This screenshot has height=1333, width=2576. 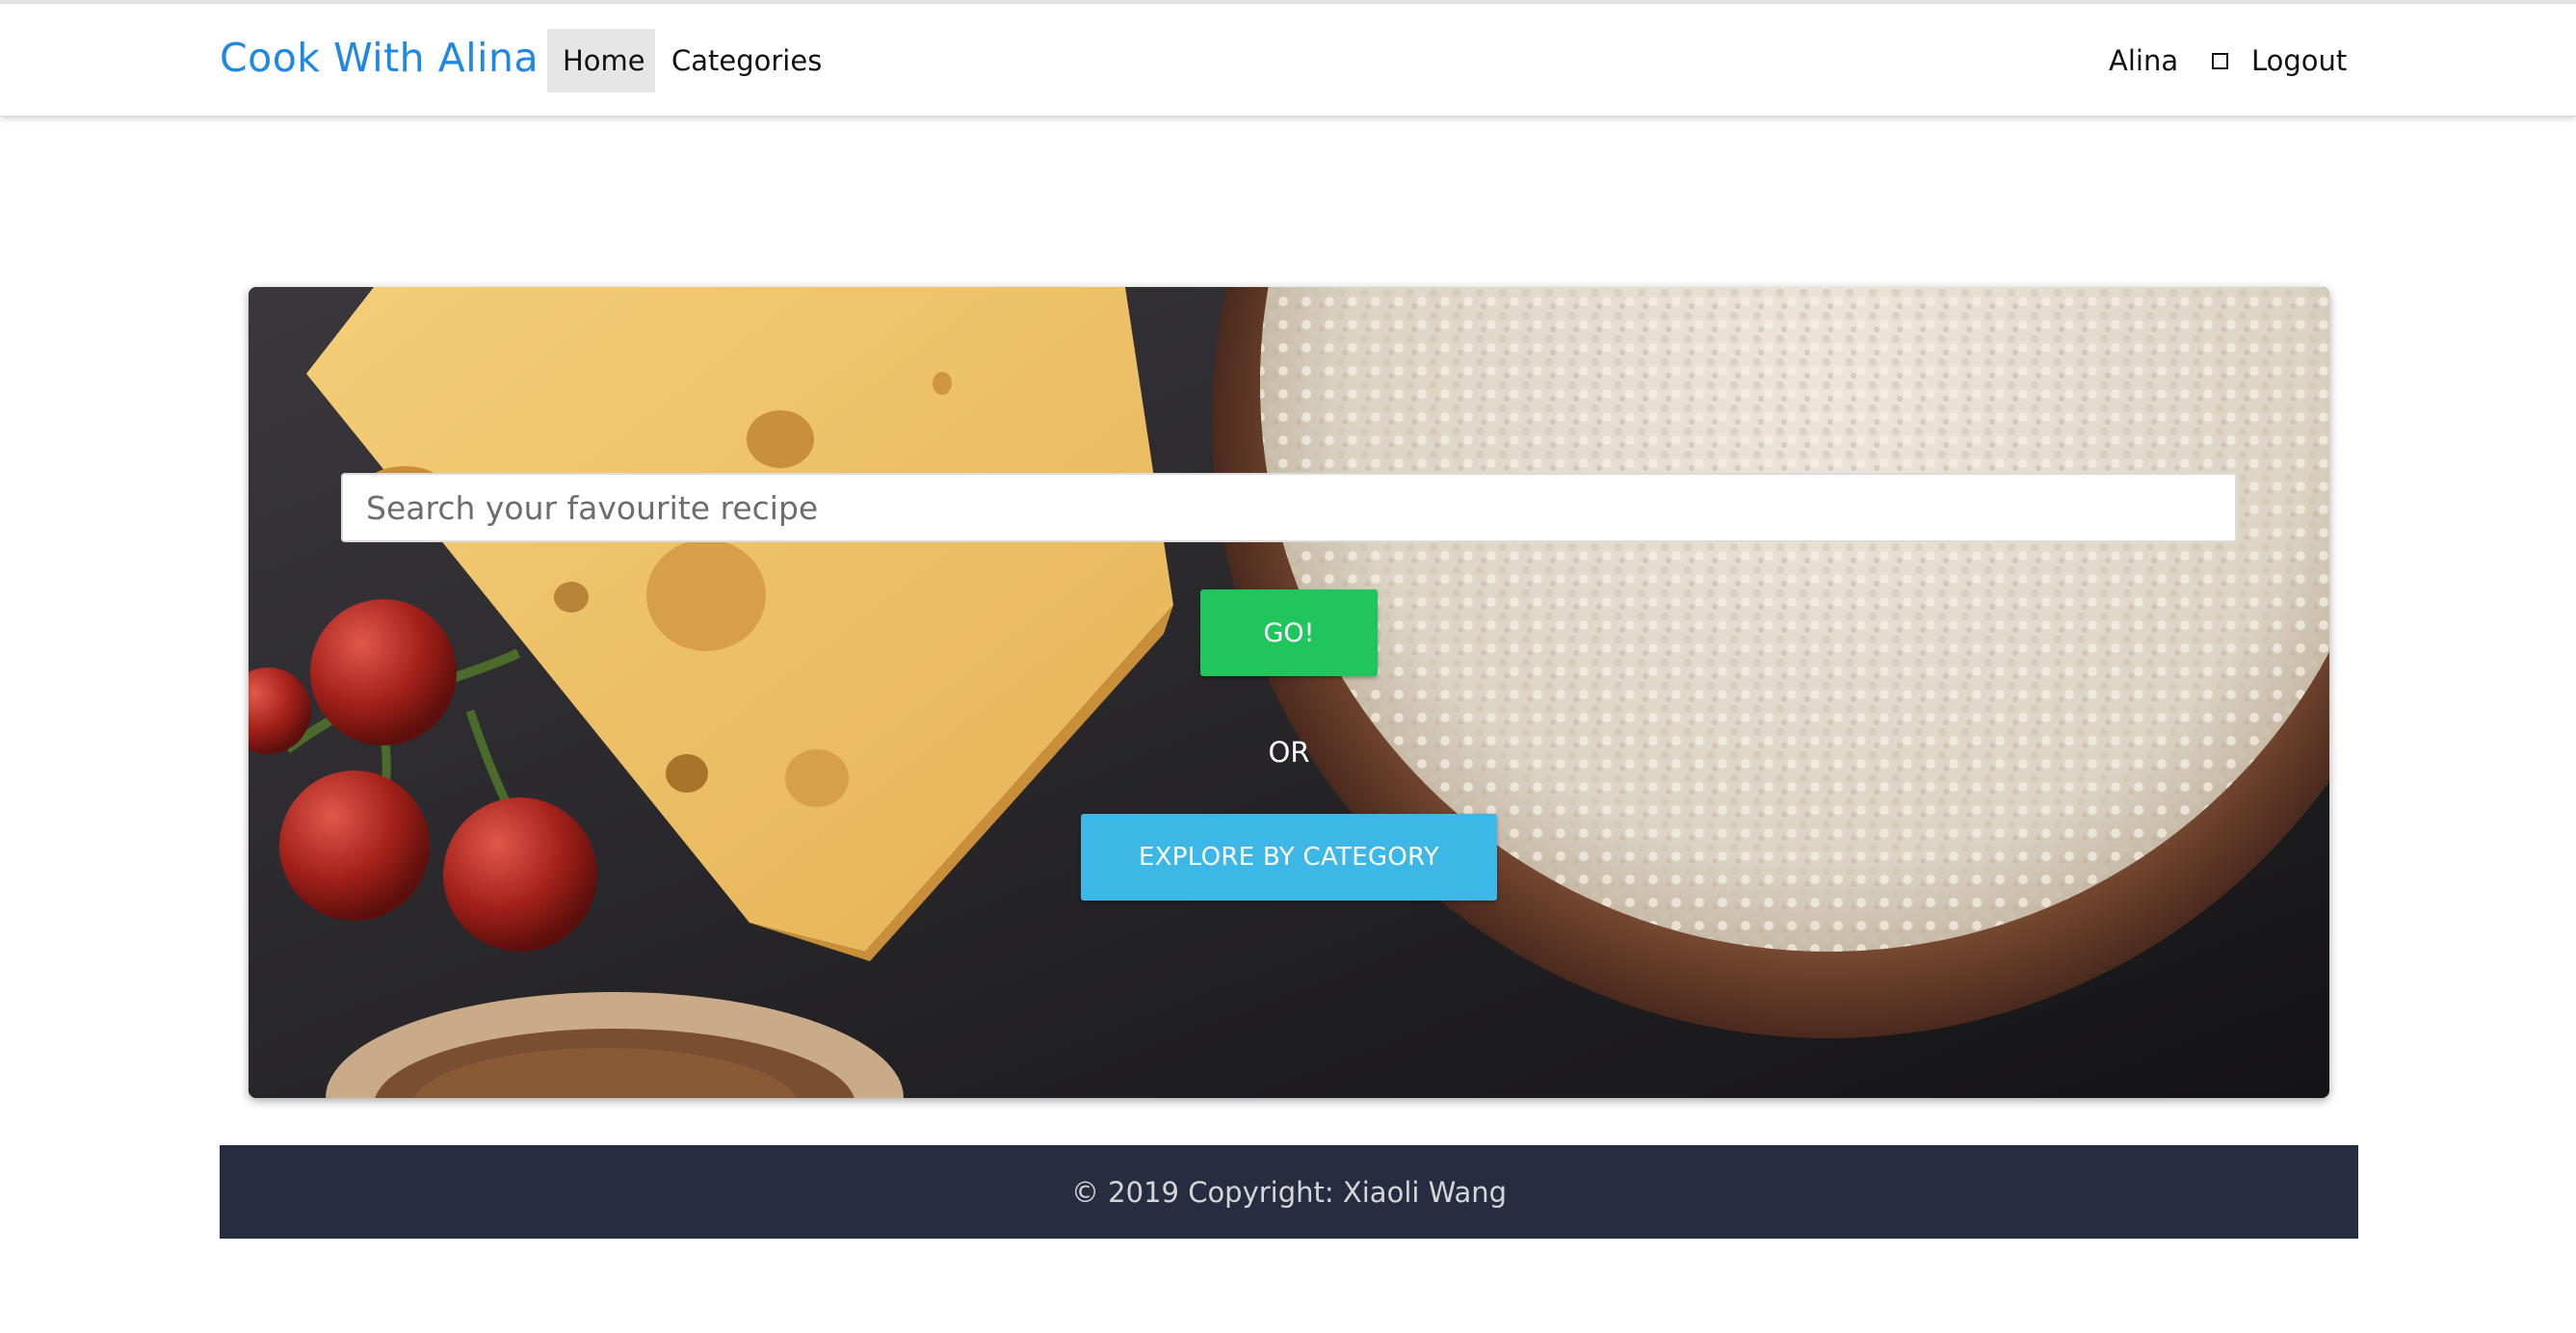 I want to click on user-profile-link: Alina, so click(x=2143, y=60).